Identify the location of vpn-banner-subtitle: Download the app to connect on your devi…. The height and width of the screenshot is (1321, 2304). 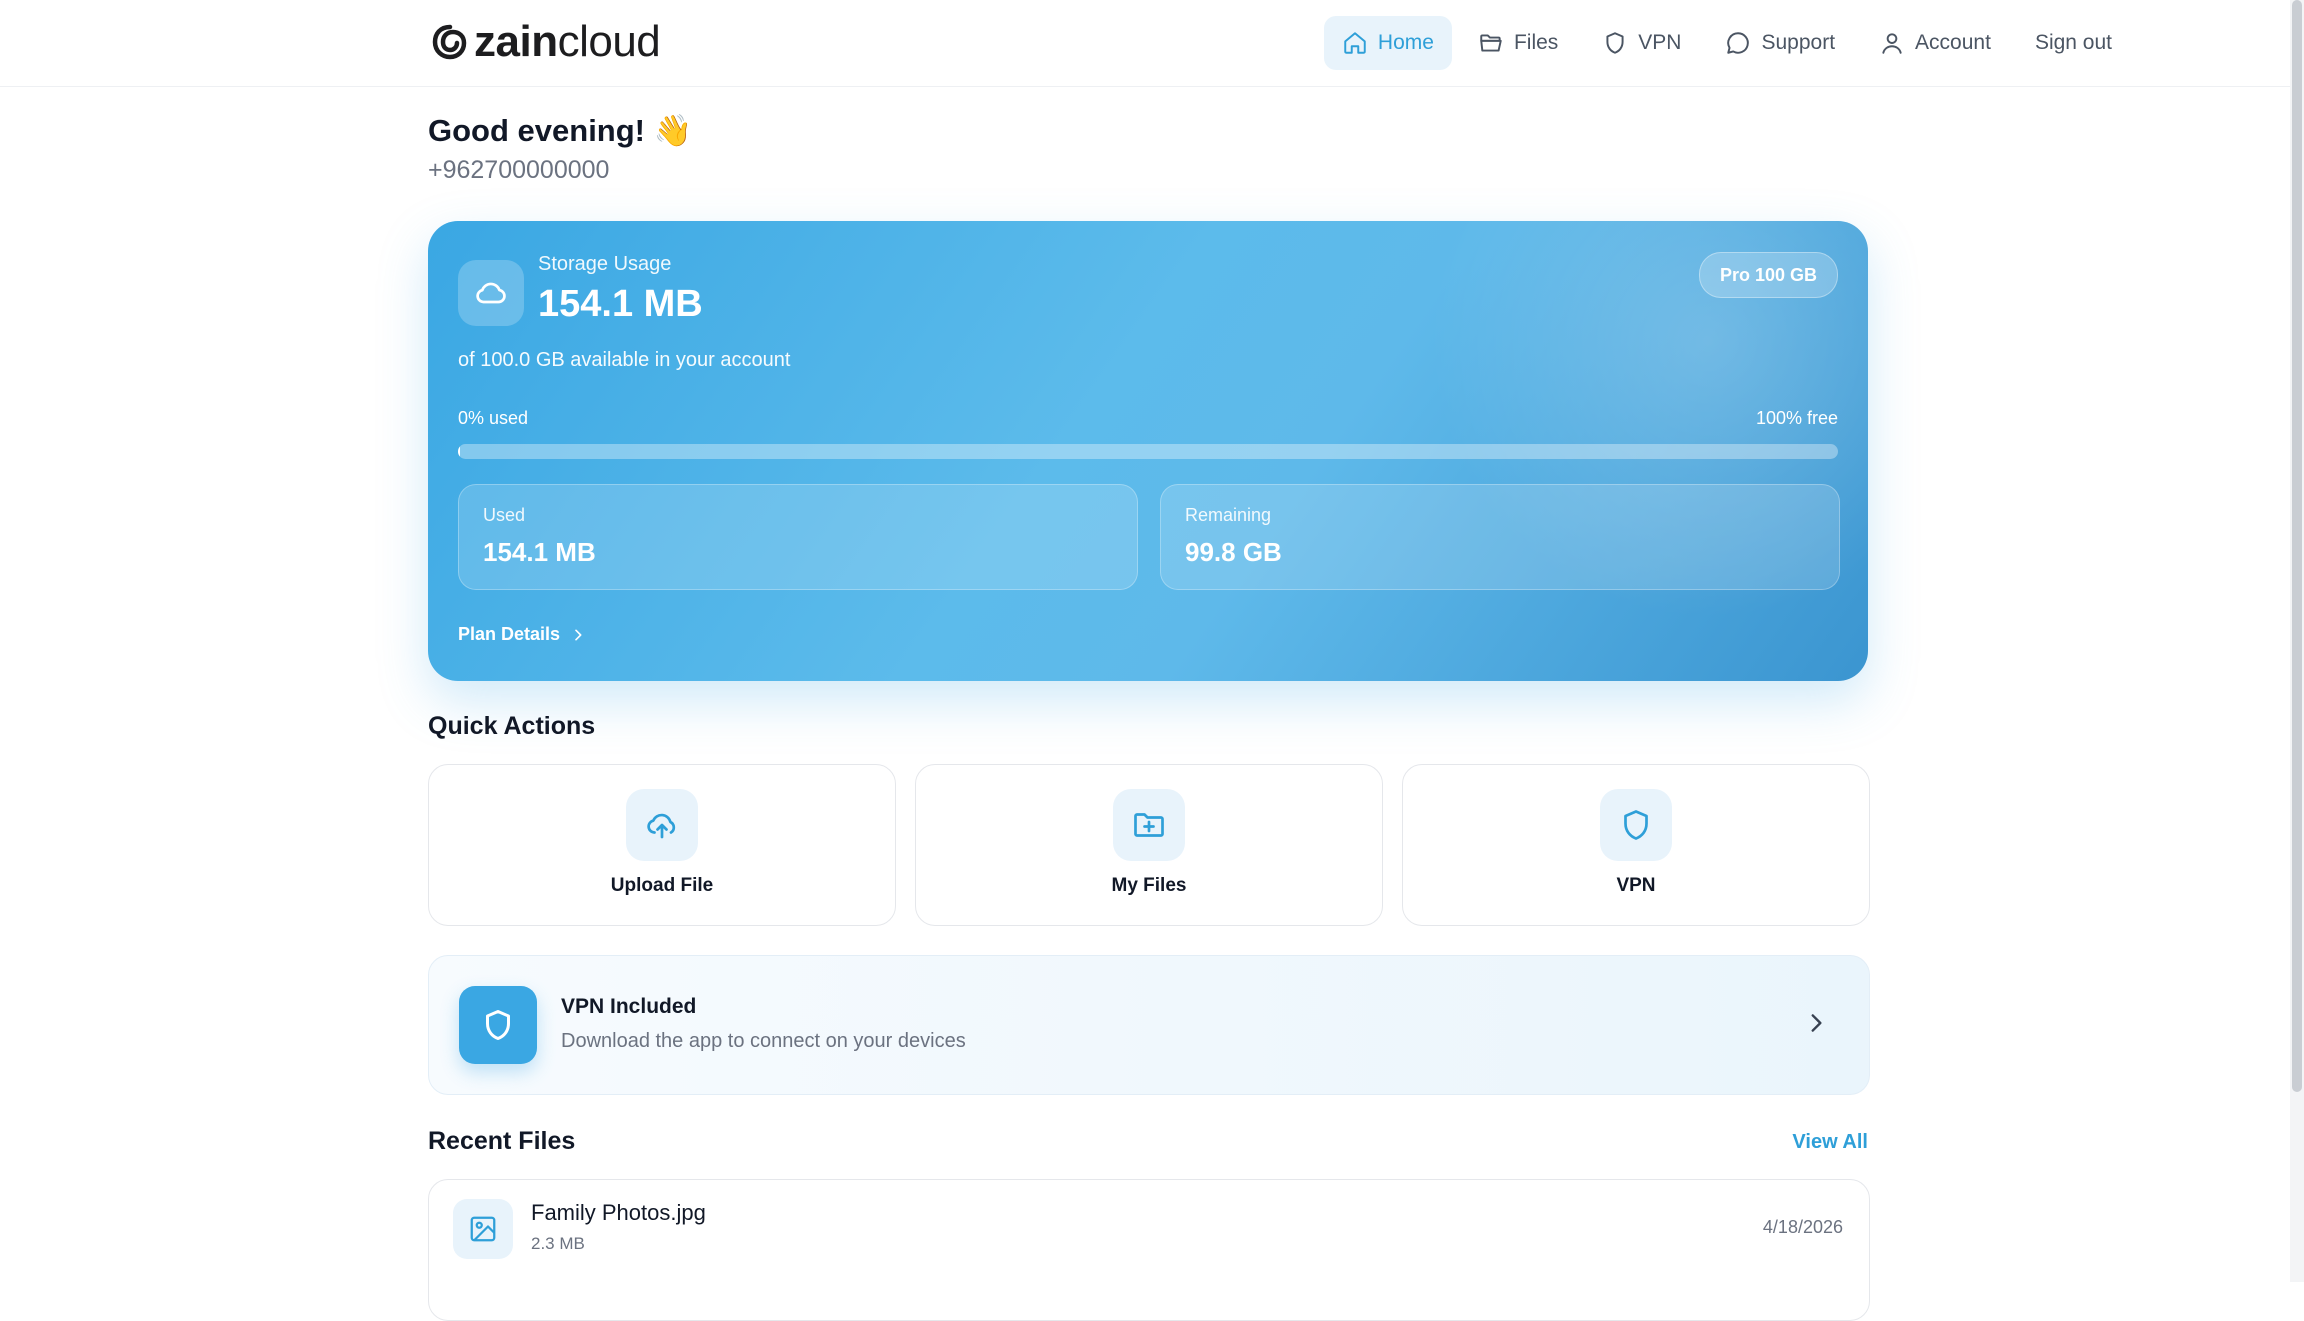
(763, 1041).